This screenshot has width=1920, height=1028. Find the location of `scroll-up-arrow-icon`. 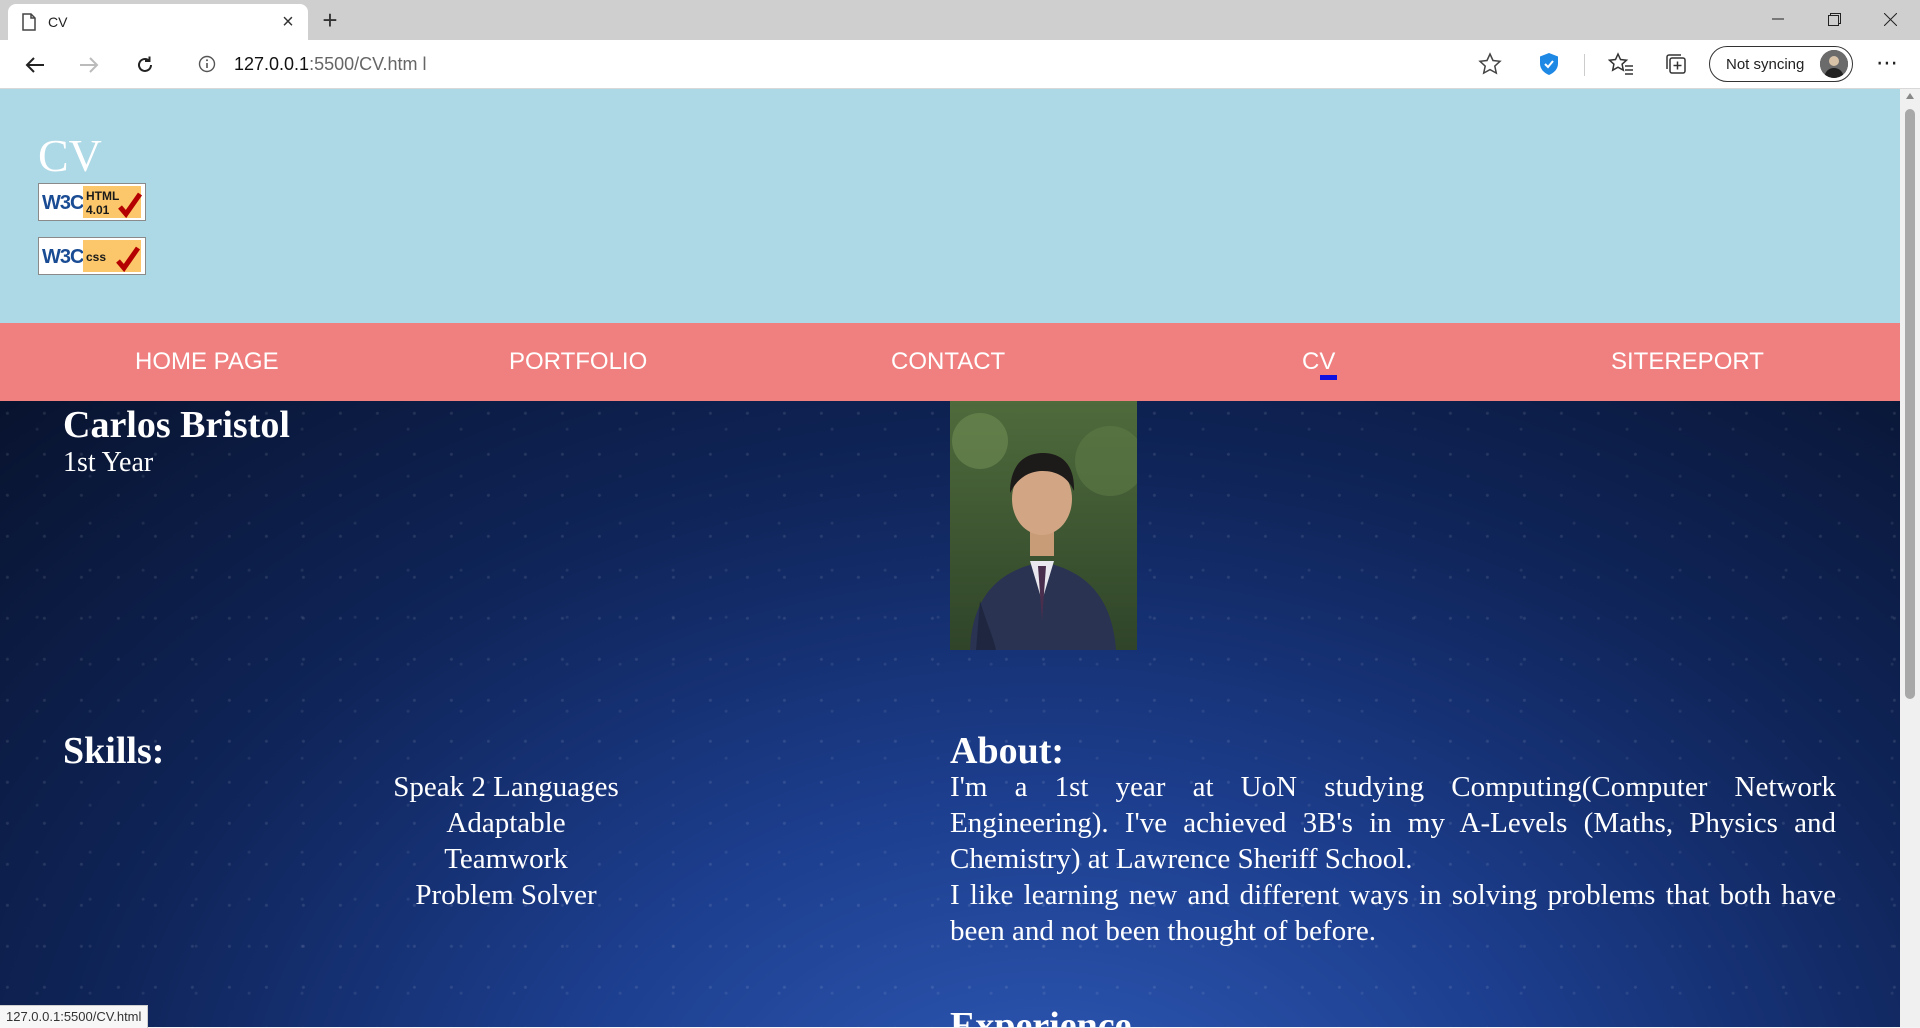

scroll-up-arrow-icon is located at coordinates (1910, 96).